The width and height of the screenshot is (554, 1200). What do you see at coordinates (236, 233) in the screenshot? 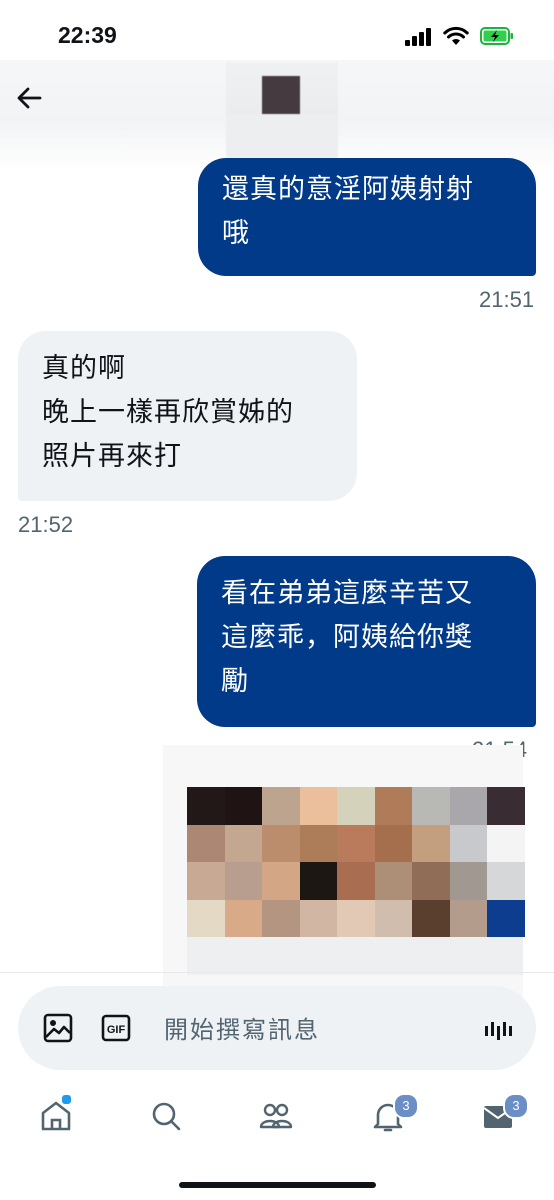
I see `message-line: 哦` at bounding box center [236, 233].